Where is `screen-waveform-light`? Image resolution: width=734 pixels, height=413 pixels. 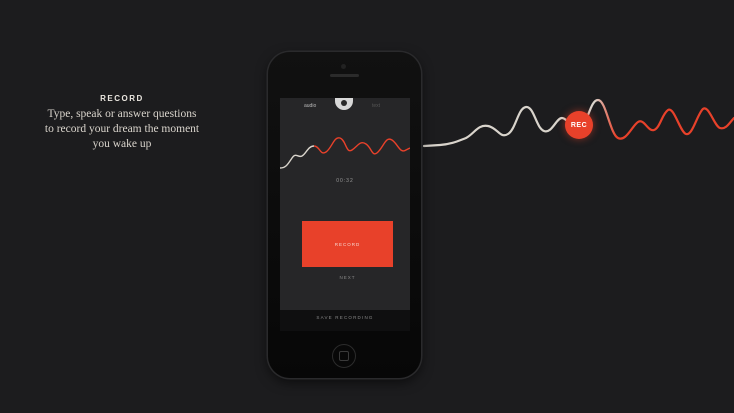 screen-waveform-light is located at coordinates (297, 157).